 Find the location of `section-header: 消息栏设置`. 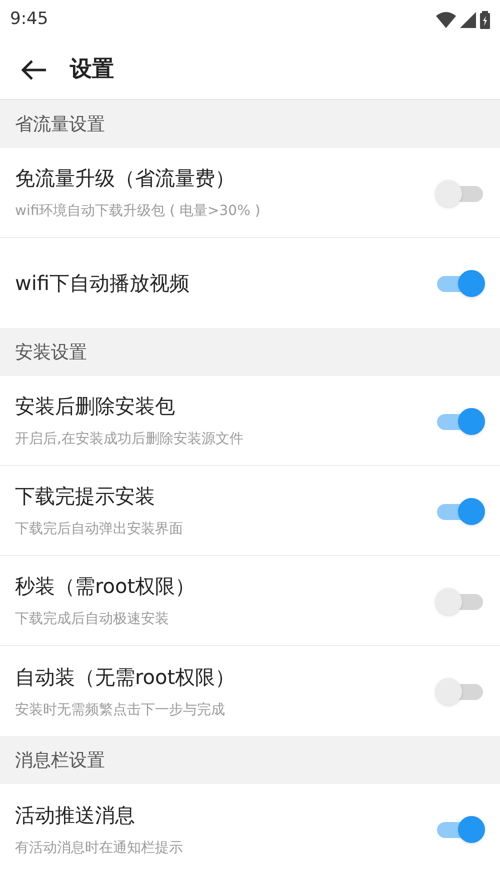

section-header: 消息栏设置 is located at coordinates (250, 760).